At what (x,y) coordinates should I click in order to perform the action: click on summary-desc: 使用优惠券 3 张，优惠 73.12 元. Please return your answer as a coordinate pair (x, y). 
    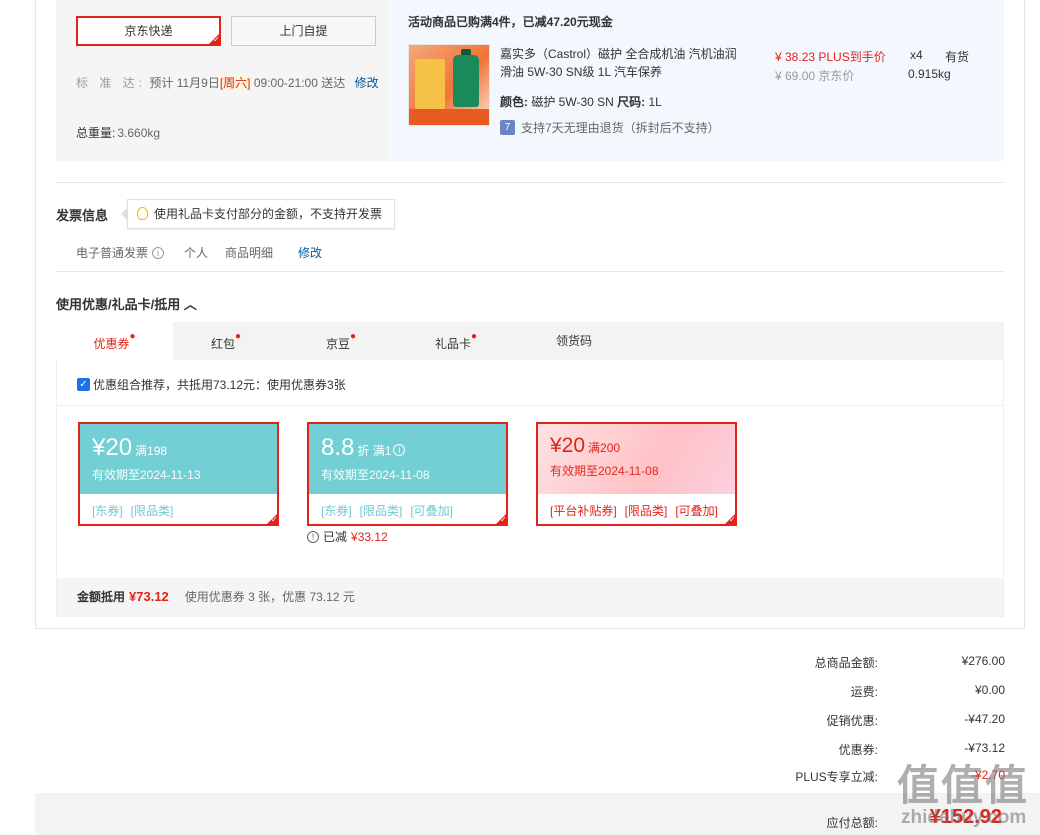
    Looking at the image, I should click on (269, 597).